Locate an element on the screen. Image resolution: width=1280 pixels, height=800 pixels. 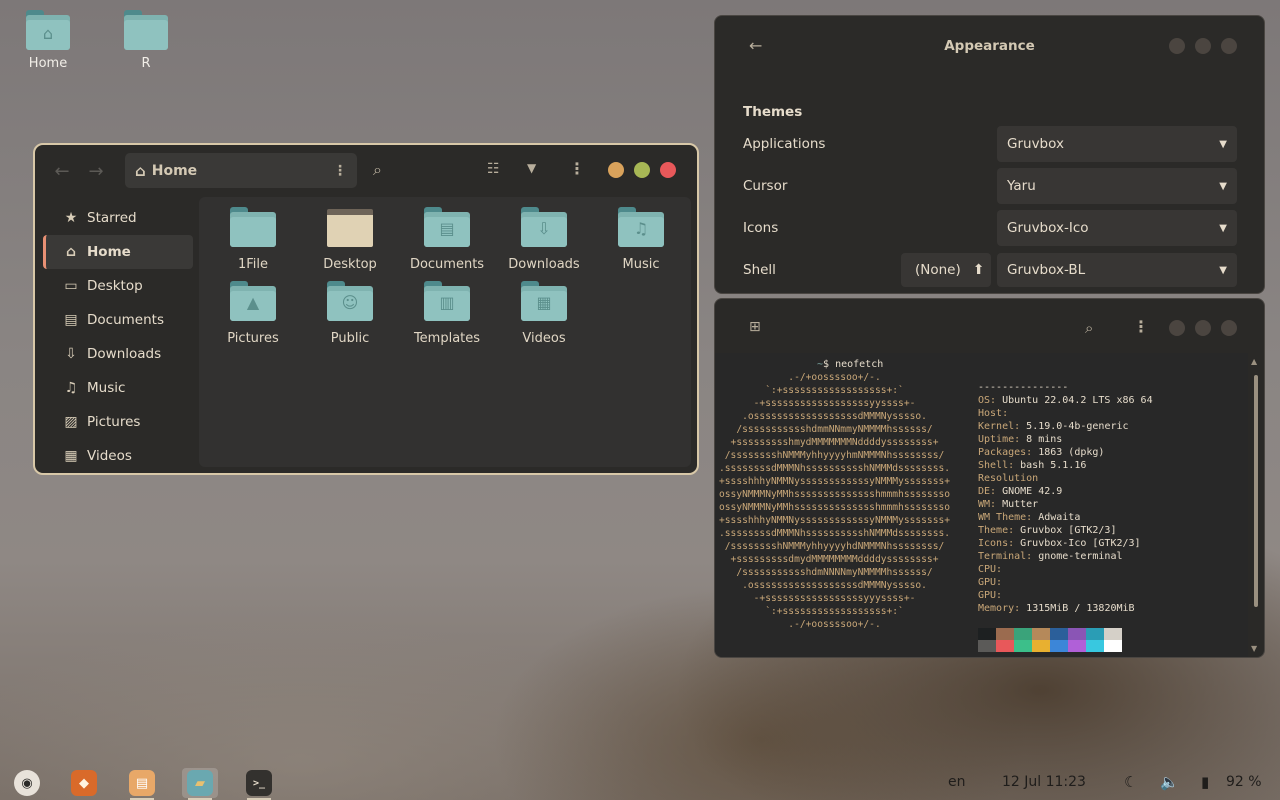
sidebar-item-downloads: ⇩ Downloads is located at coordinates (118, 354).